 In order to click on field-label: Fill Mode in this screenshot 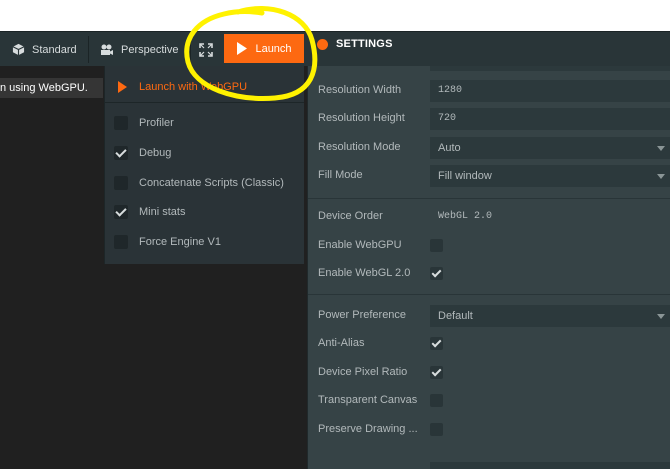, I will do `click(340, 175)`.